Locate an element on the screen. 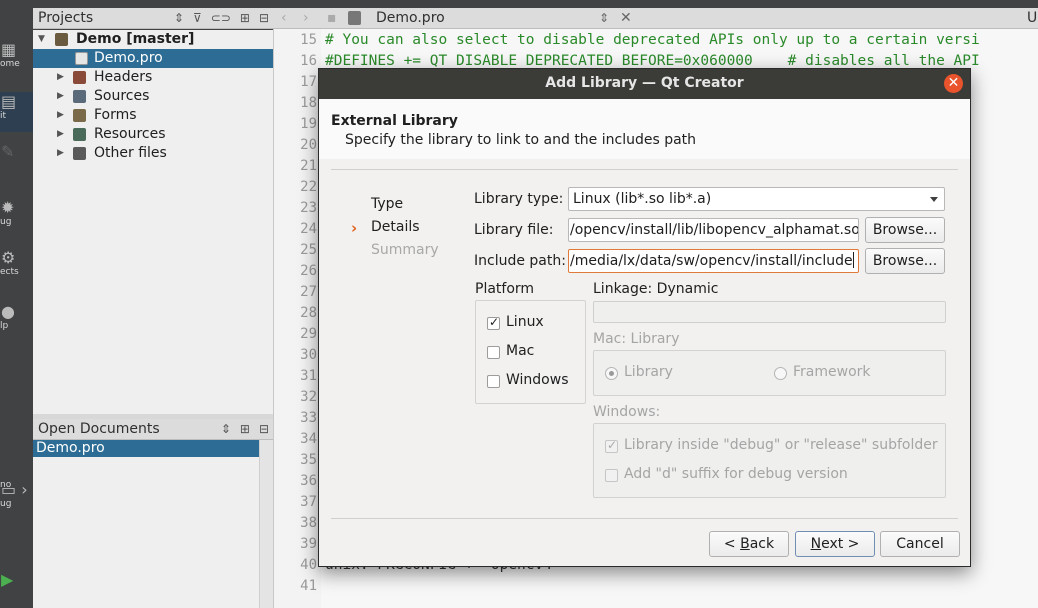 This screenshot has height=608, width=1038. close-document-icon: ✕ is located at coordinates (626, 18).